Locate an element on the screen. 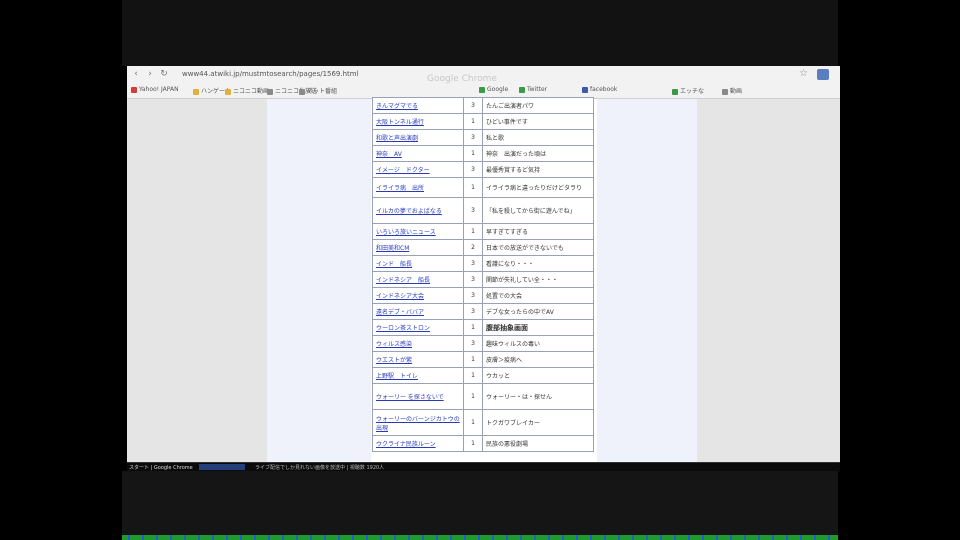 The height and width of the screenshot is (540, 960). row-title-link: ウィルス感染 is located at coordinates (418, 343).